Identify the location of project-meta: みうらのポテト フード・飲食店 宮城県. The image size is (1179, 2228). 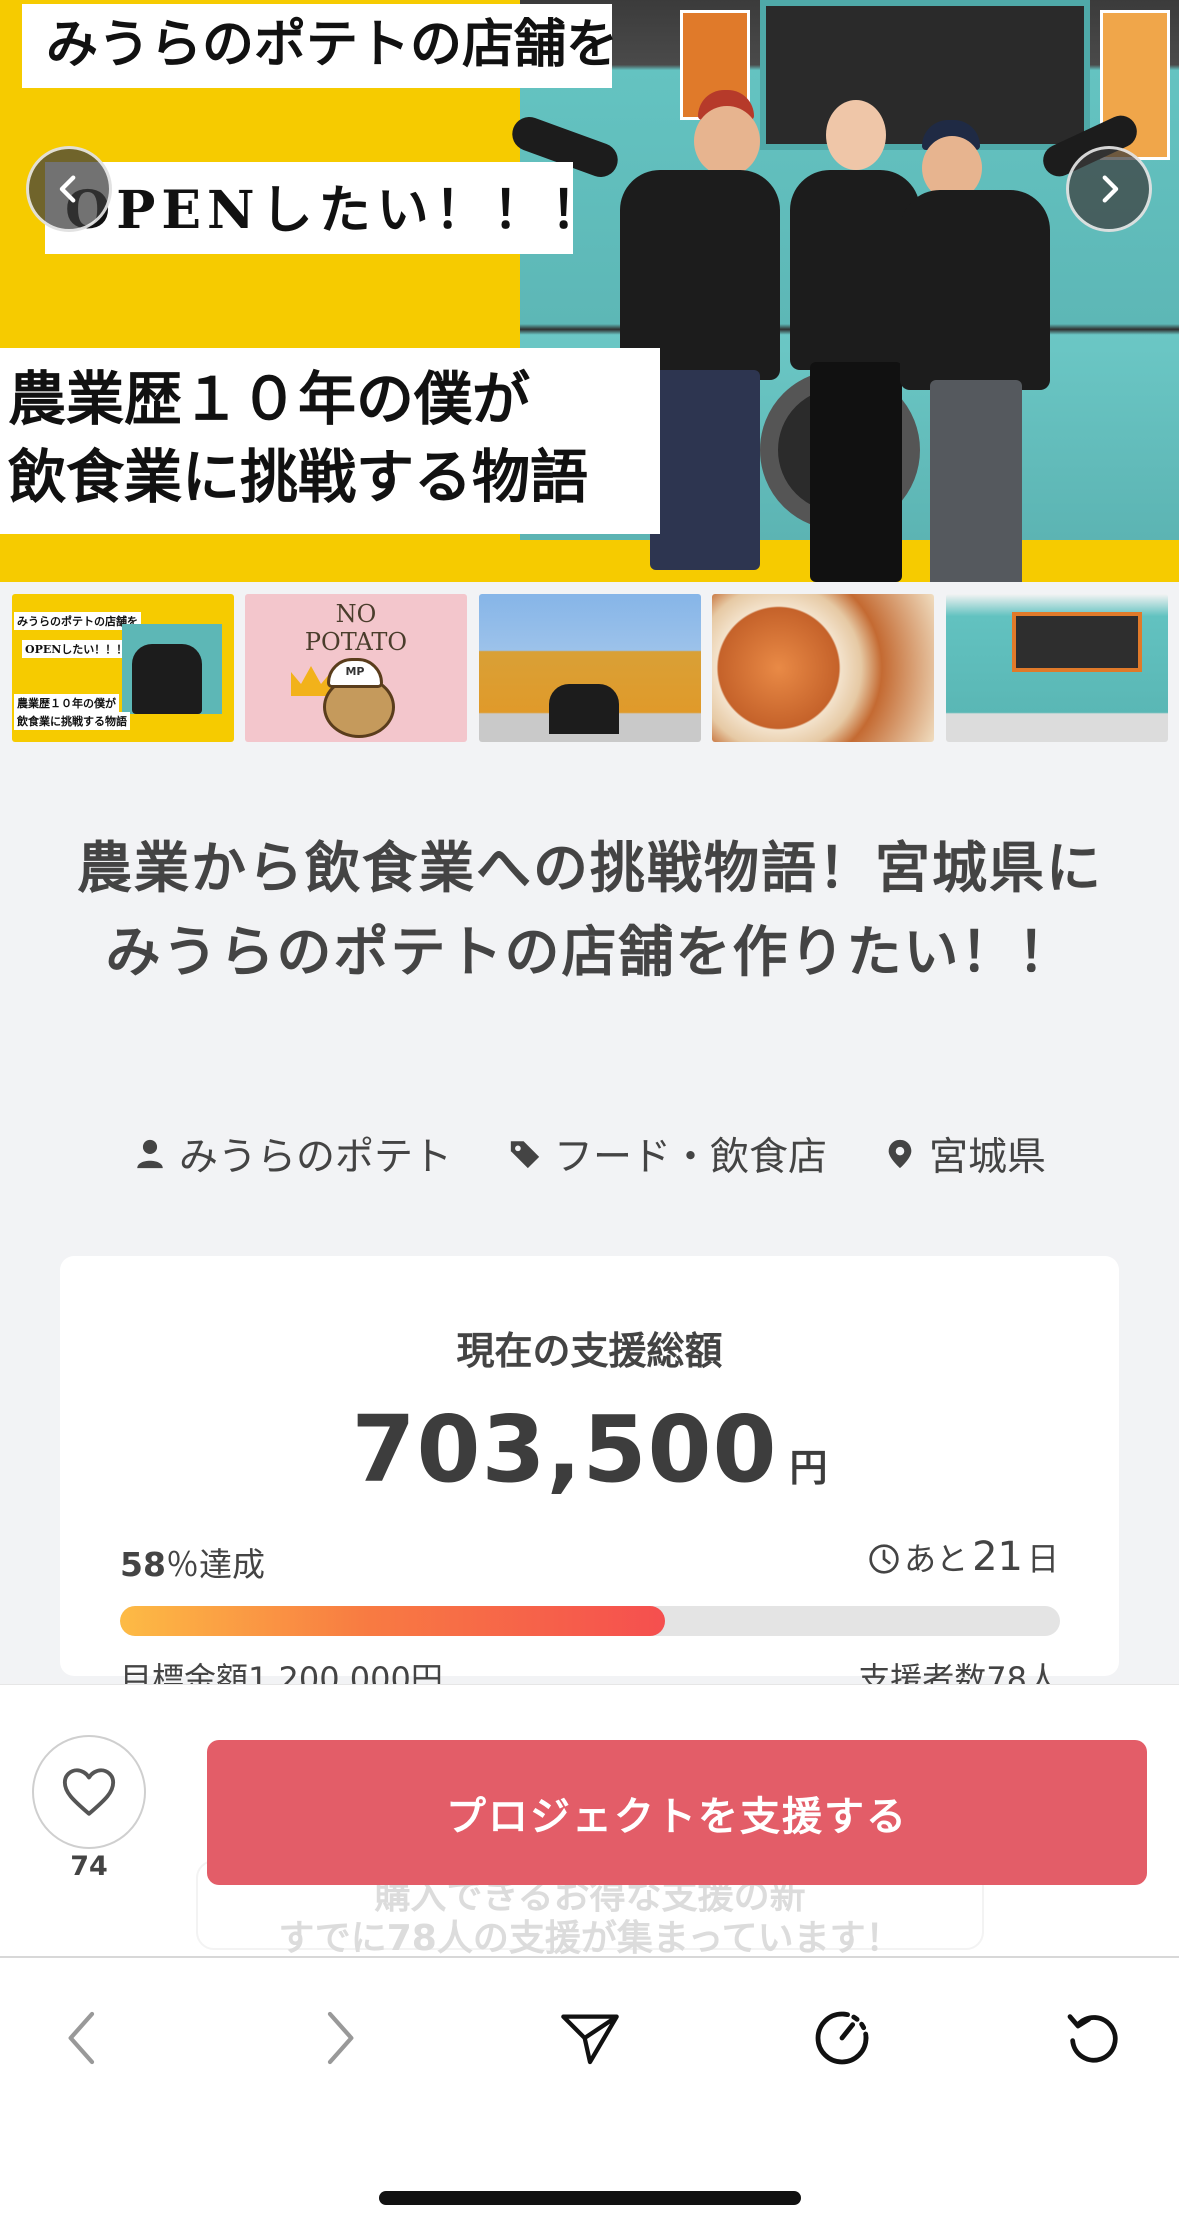
(589, 1154).